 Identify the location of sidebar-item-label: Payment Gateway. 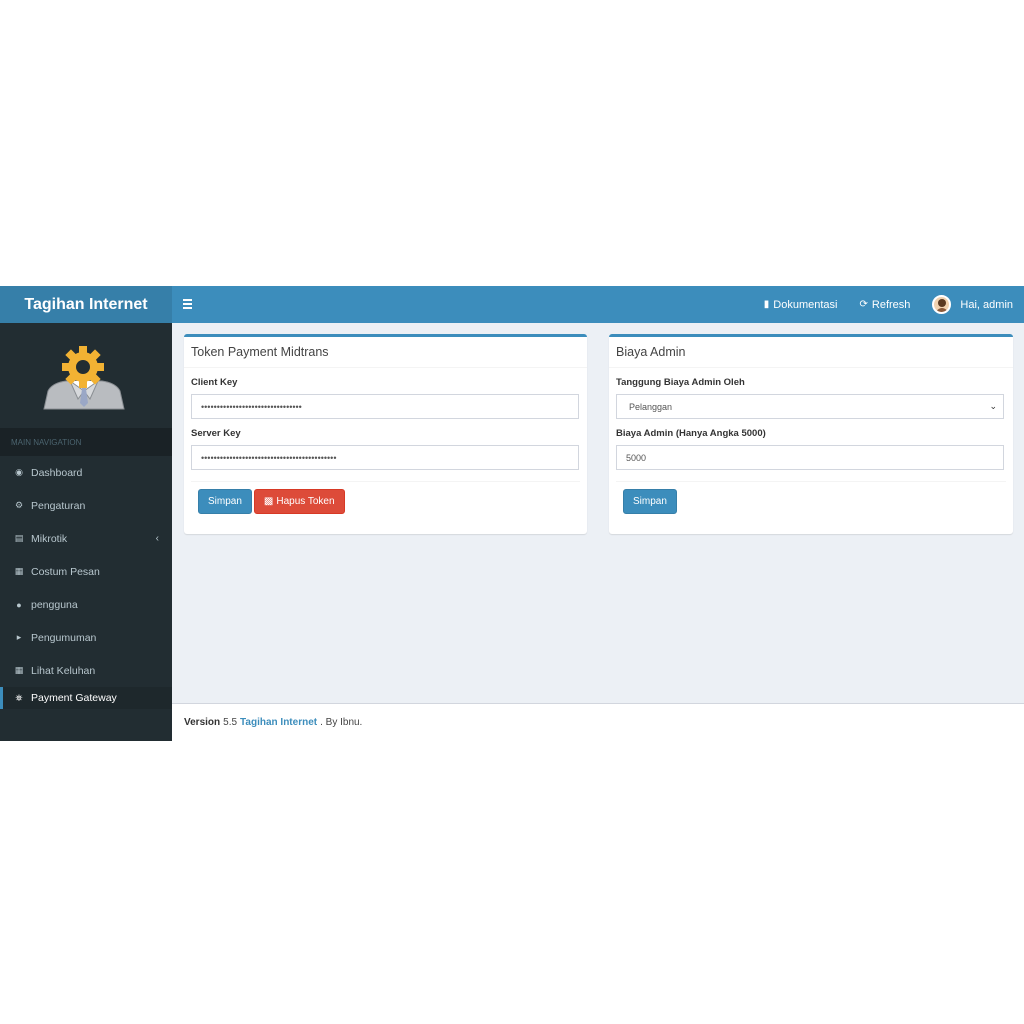
(74, 698).